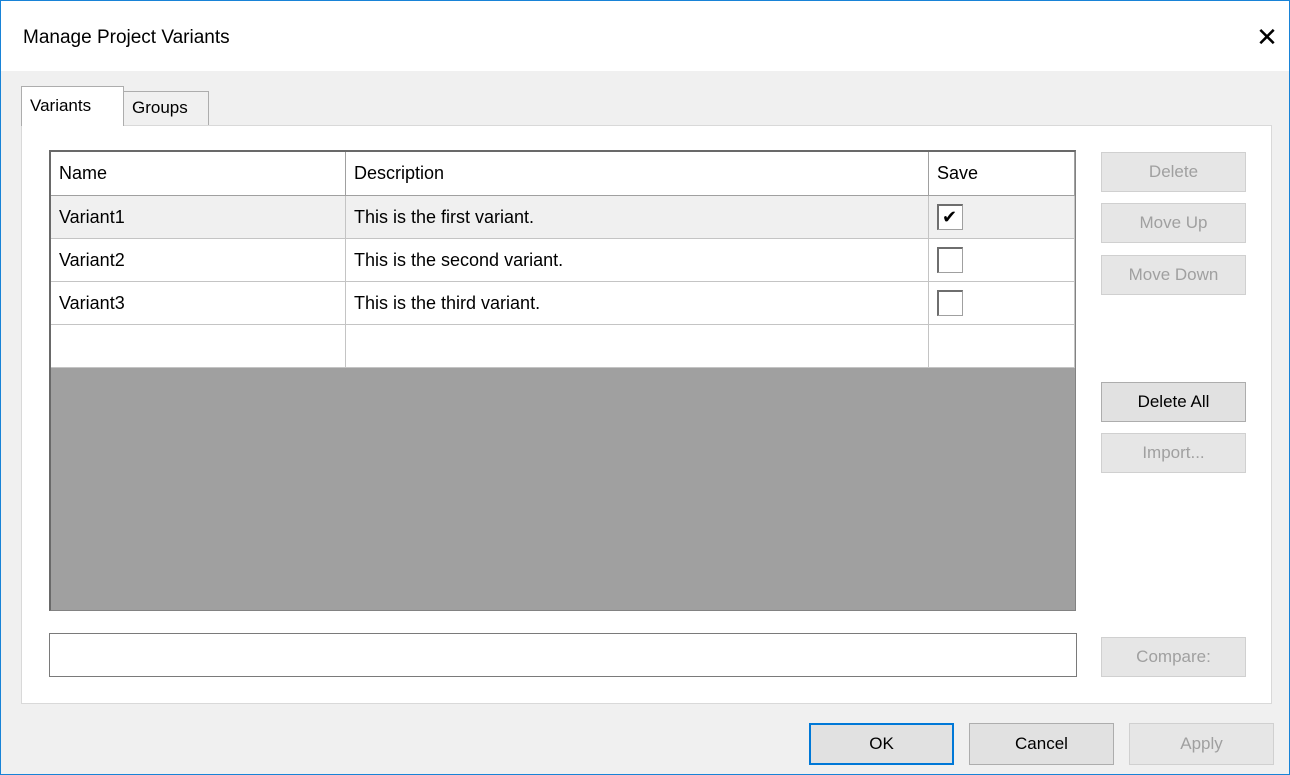 This screenshot has height=775, width=1290. I want to click on dialog-title: Manage Project Variants, so click(126, 37).